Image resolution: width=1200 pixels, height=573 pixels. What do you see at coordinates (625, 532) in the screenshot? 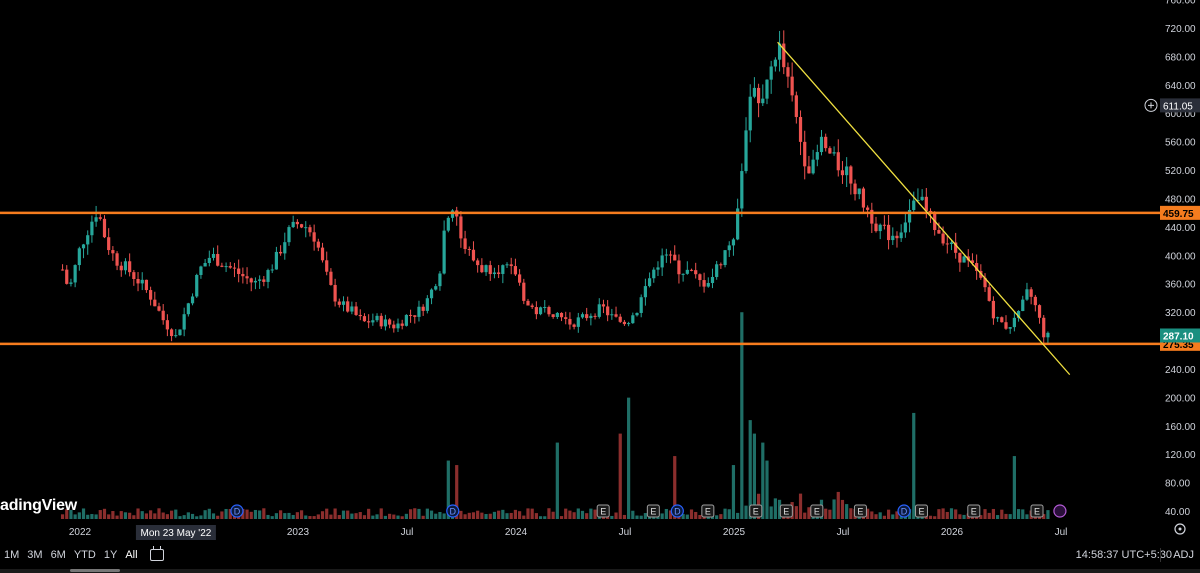
I see `x-tick-label: Jul` at bounding box center [625, 532].